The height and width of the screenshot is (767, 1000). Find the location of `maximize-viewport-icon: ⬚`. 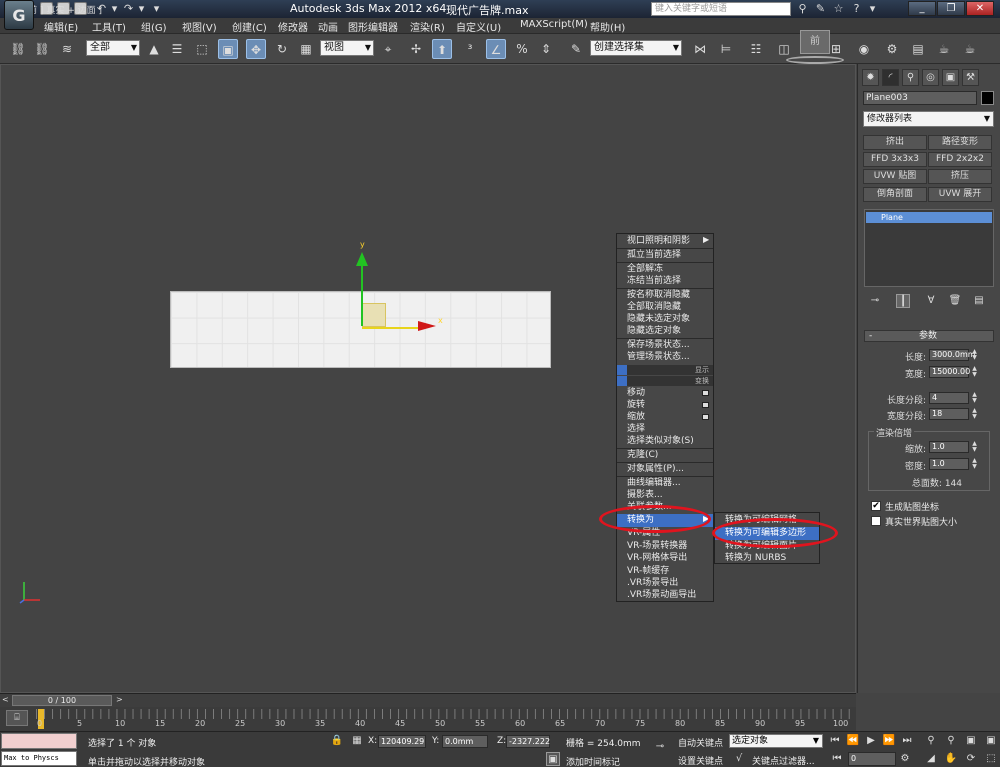

maximize-viewport-icon: ⬚ is located at coordinates (991, 759).